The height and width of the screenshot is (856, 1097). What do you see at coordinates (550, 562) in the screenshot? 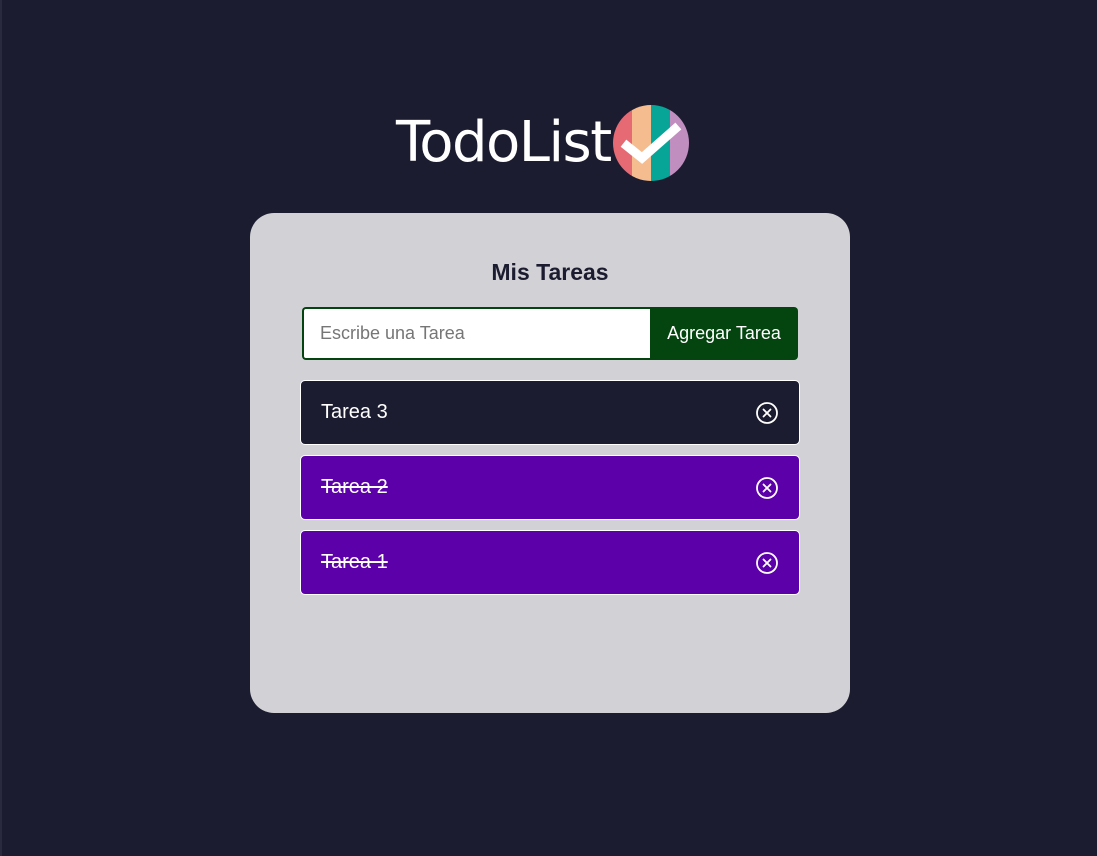
I see `task-item: Tarea 1` at bounding box center [550, 562].